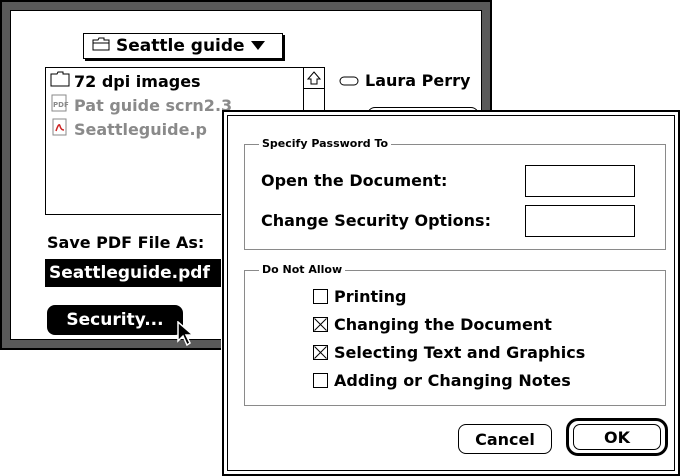 The height and width of the screenshot is (476, 680). I want to click on list-item: 72 dpi images, so click(125, 81).